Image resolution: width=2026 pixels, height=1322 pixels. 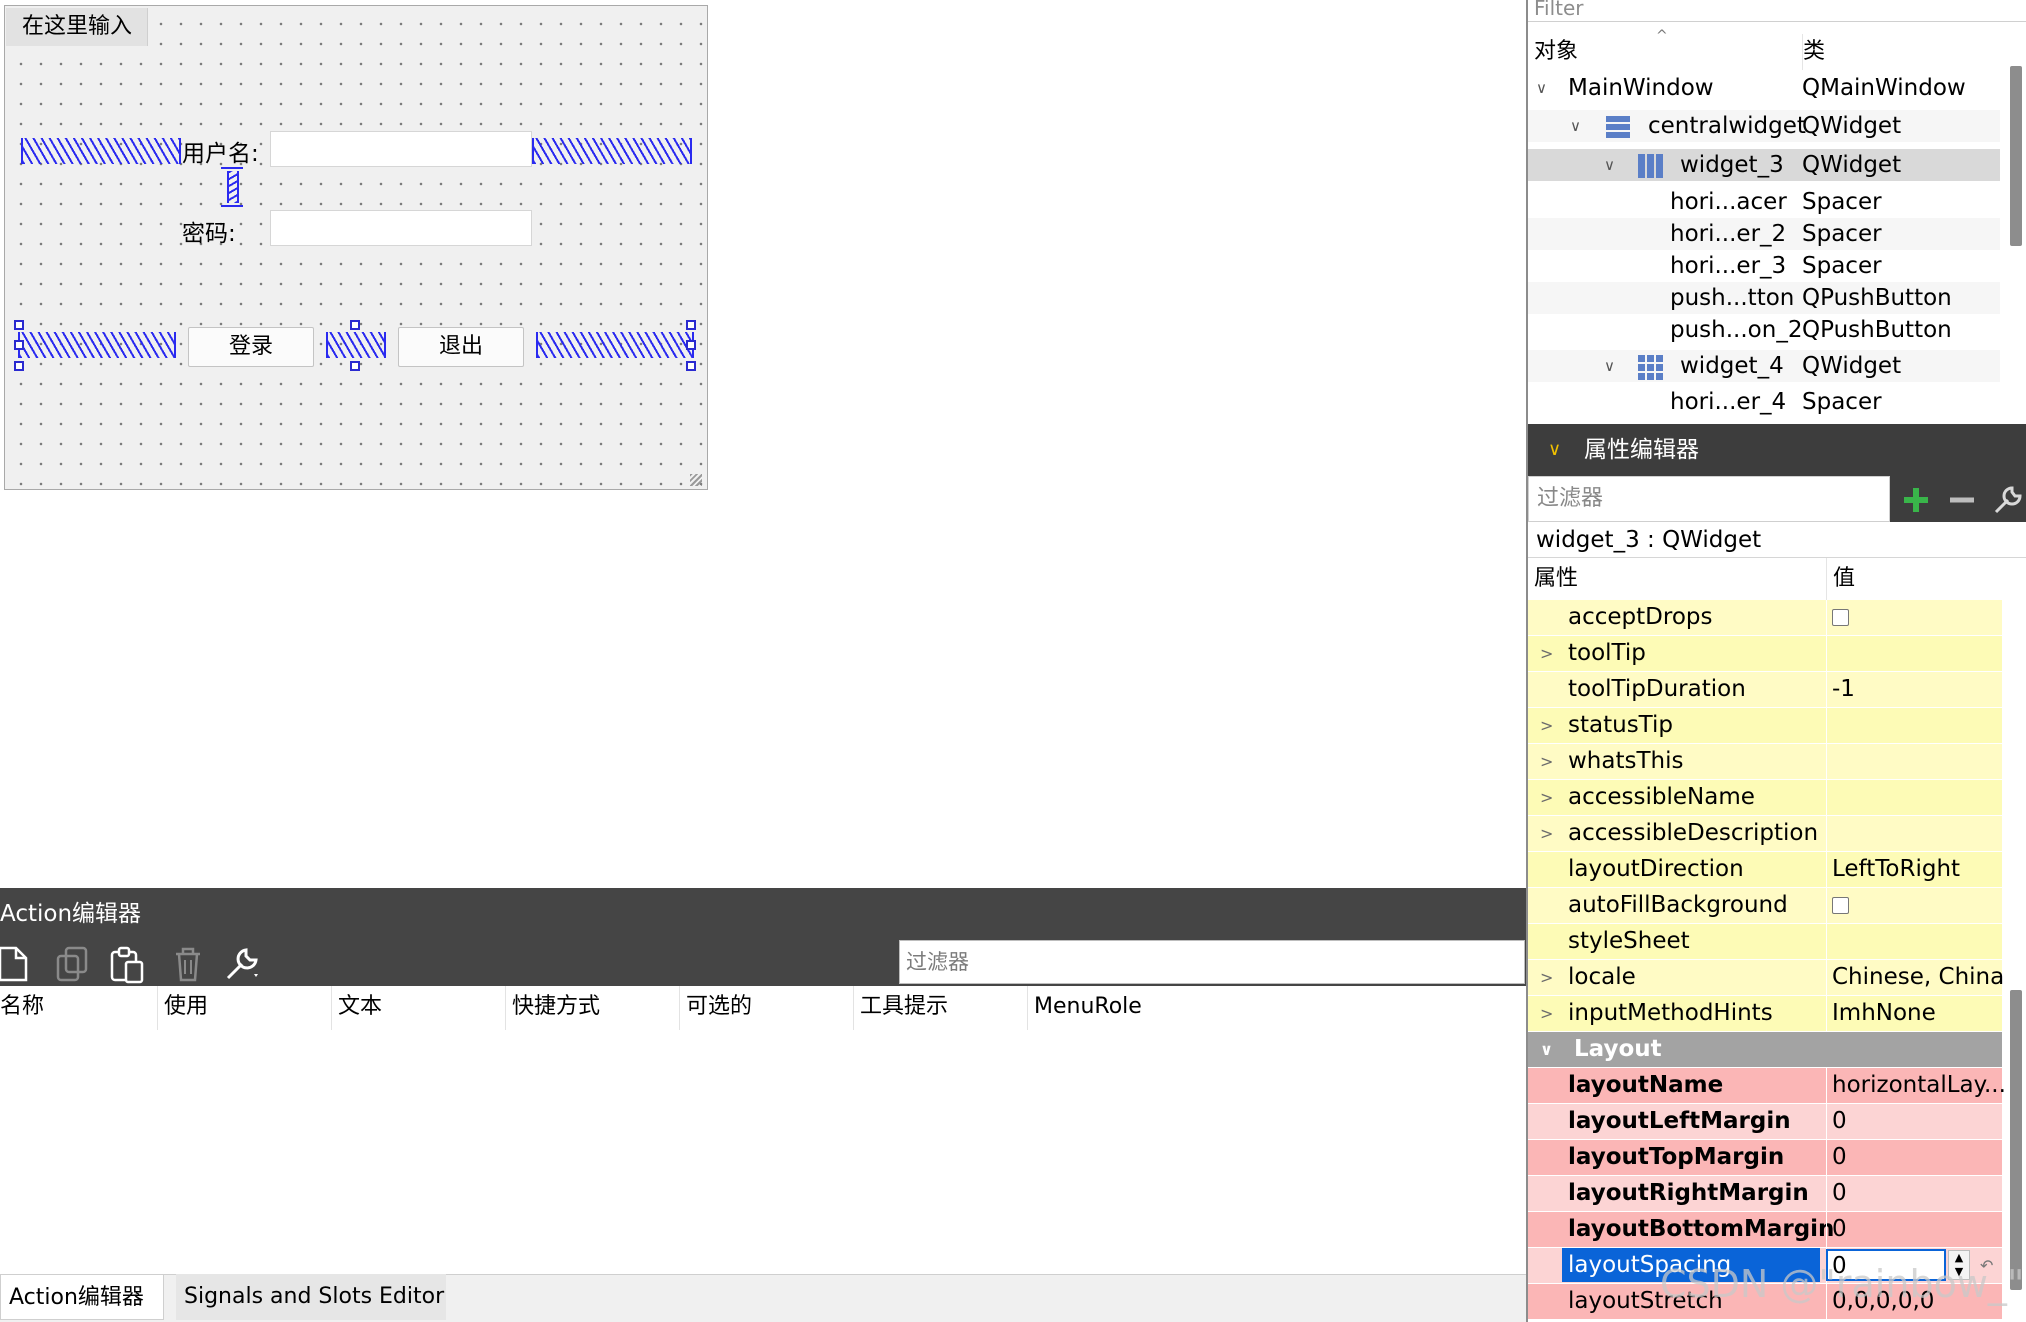 I want to click on column-header-menurole: MenuRole, so click(x=1128, y=1008).